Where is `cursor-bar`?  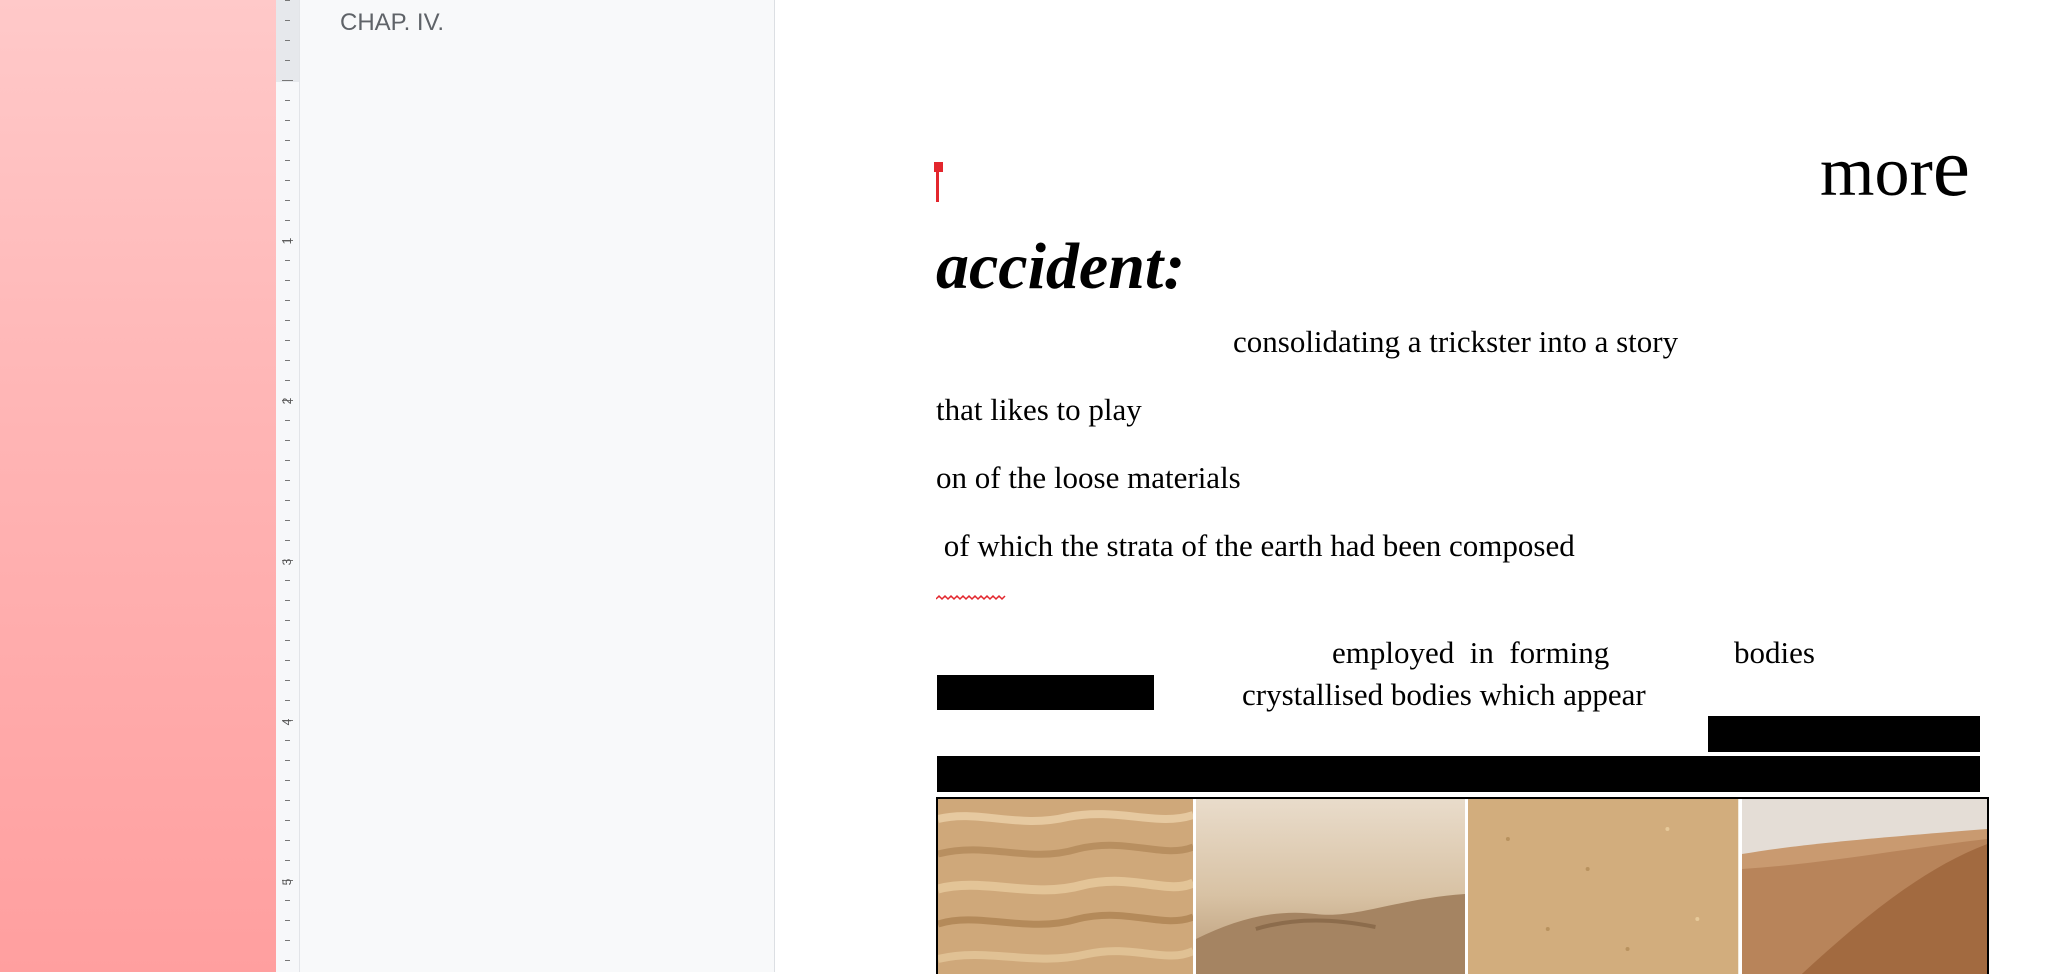
cursor-bar is located at coordinates (937, 182).